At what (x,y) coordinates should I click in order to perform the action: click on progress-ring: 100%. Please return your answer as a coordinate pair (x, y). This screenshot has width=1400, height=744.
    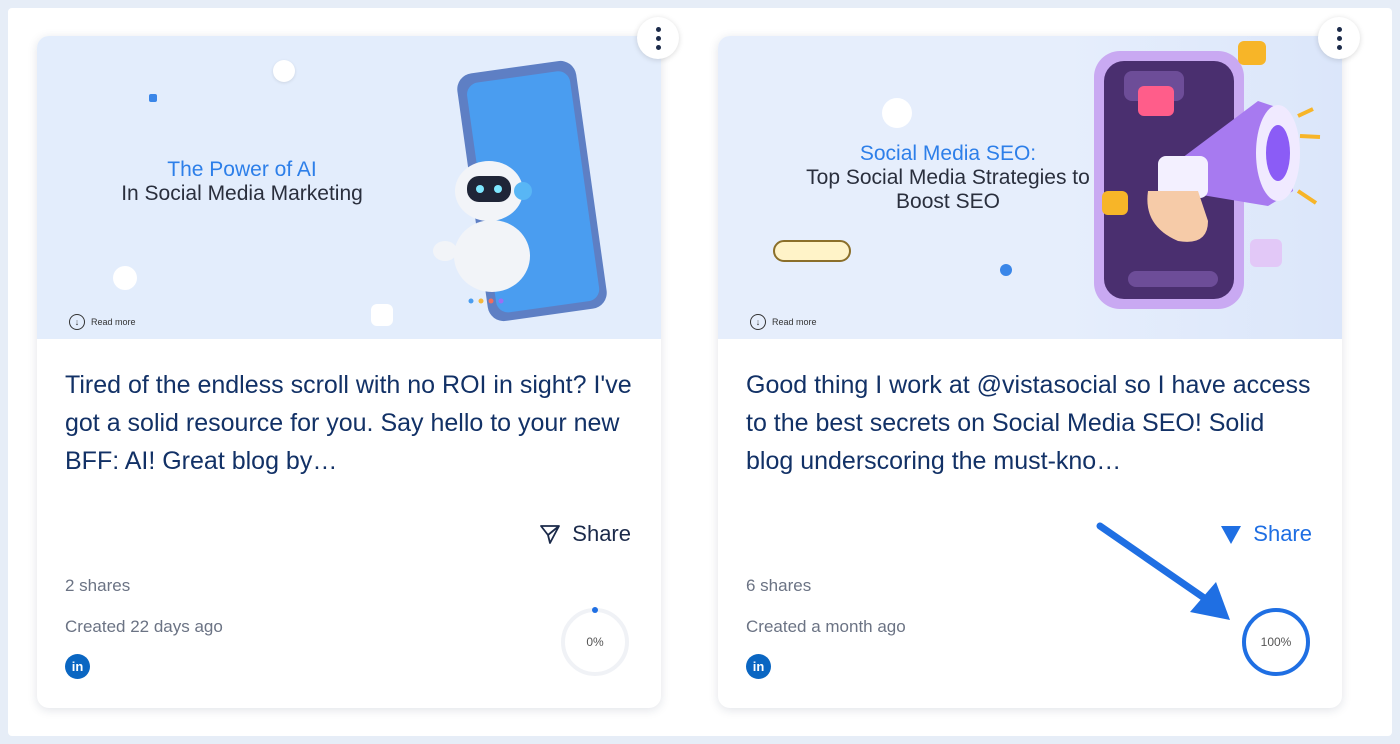
    Looking at the image, I should click on (1276, 642).